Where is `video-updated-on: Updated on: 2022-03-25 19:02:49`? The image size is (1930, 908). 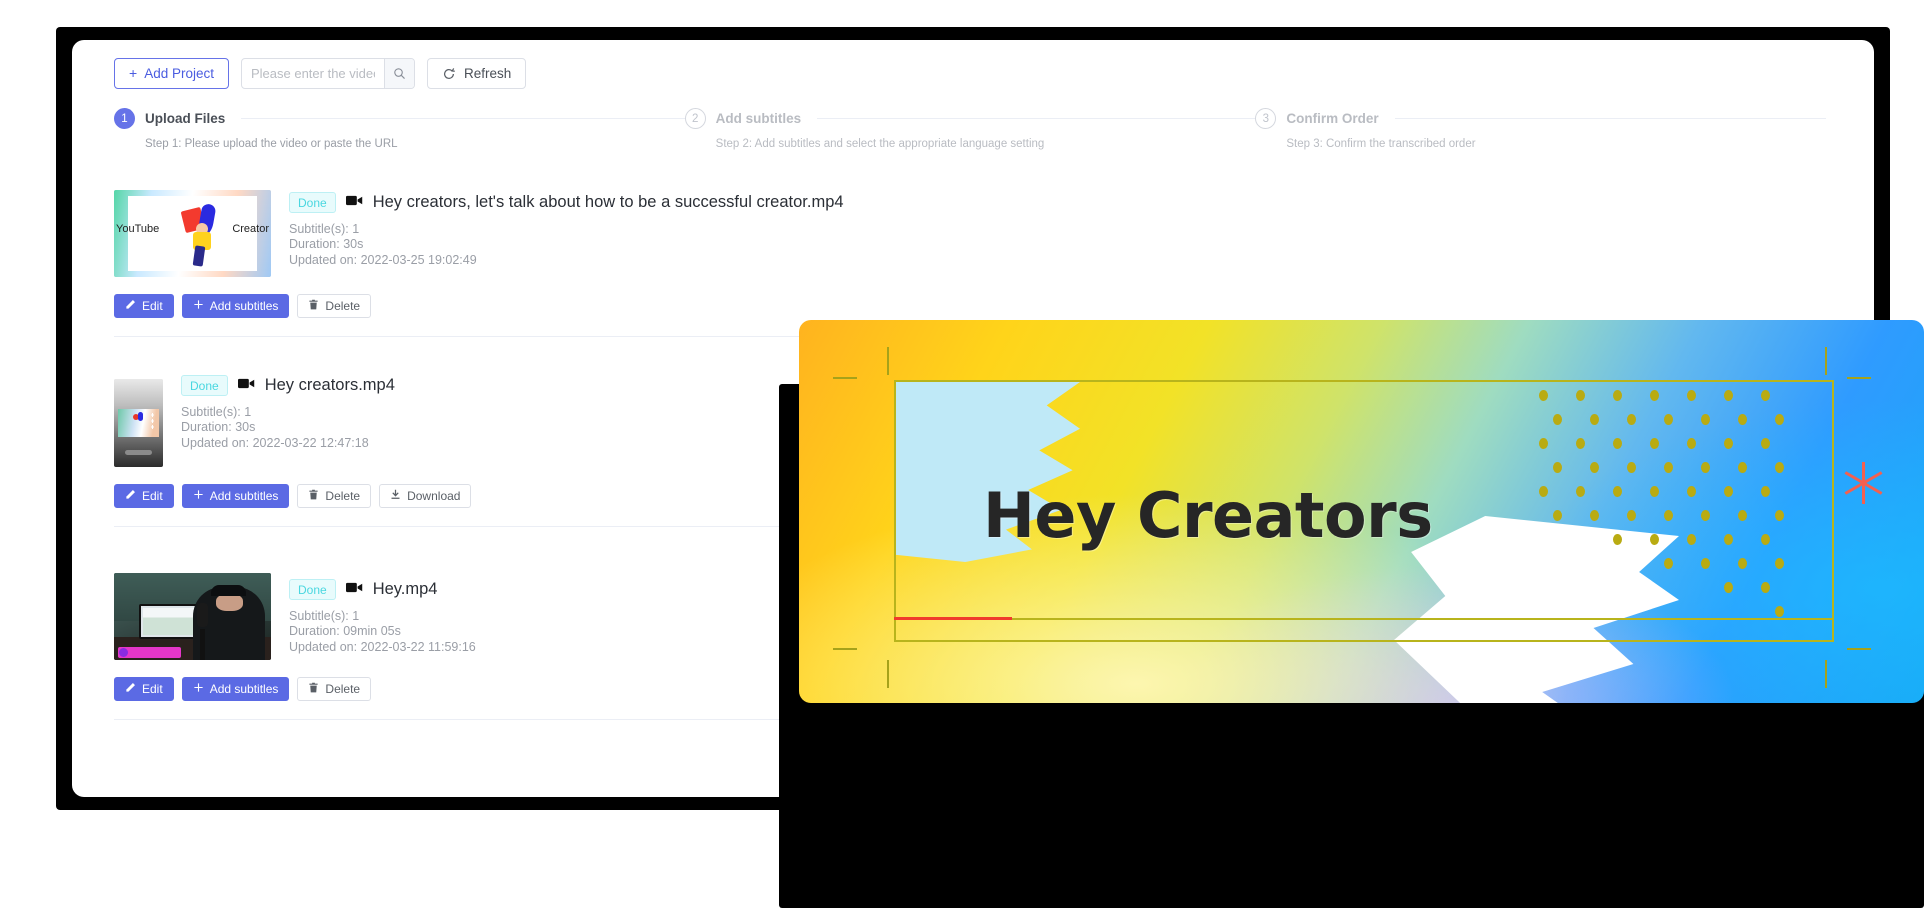 video-updated-on: Updated on: 2022-03-25 19:02:49 is located at coordinates (383, 259).